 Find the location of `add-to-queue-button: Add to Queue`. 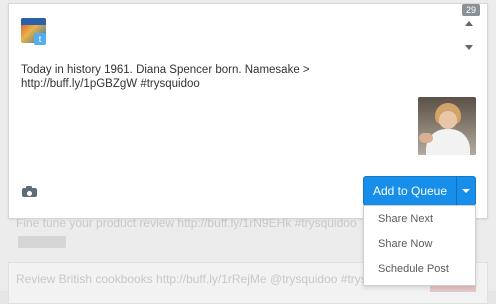

add-to-queue-button: Add to Queue is located at coordinates (410, 191).